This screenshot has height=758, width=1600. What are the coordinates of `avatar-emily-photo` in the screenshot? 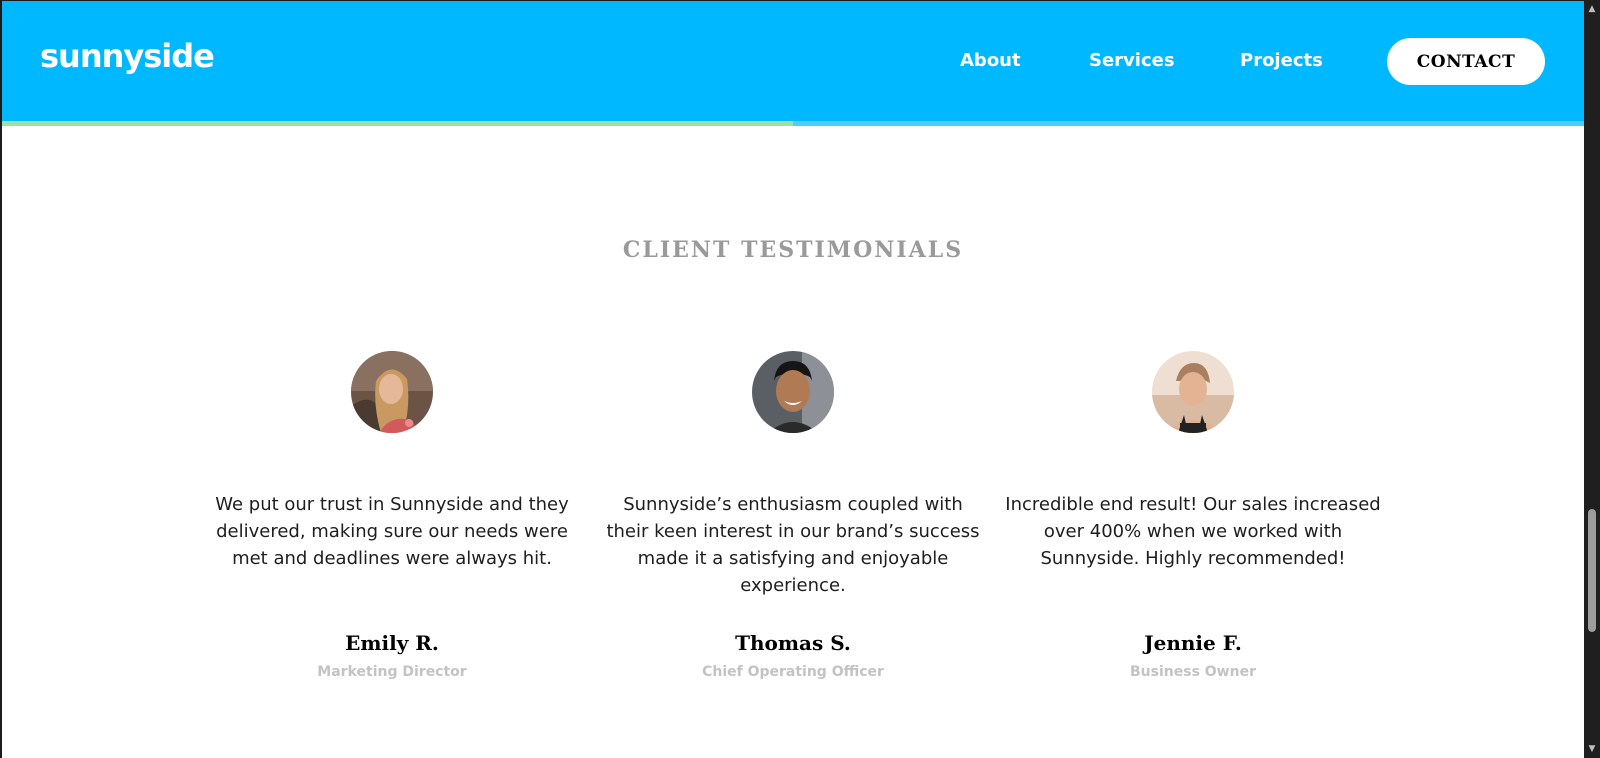 It's located at (392, 392).